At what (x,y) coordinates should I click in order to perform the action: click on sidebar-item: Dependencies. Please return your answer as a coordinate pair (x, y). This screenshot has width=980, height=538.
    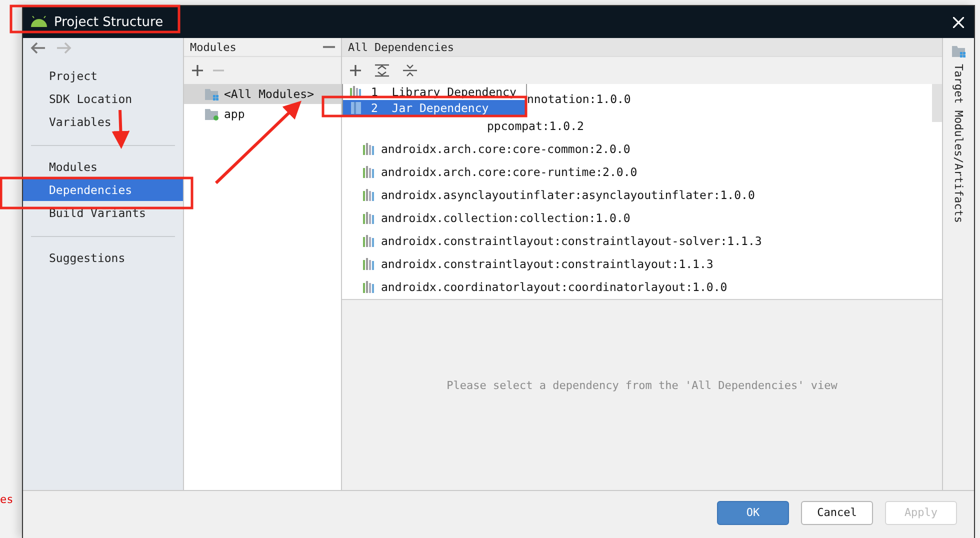
    Looking at the image, I should click on (103, 189).